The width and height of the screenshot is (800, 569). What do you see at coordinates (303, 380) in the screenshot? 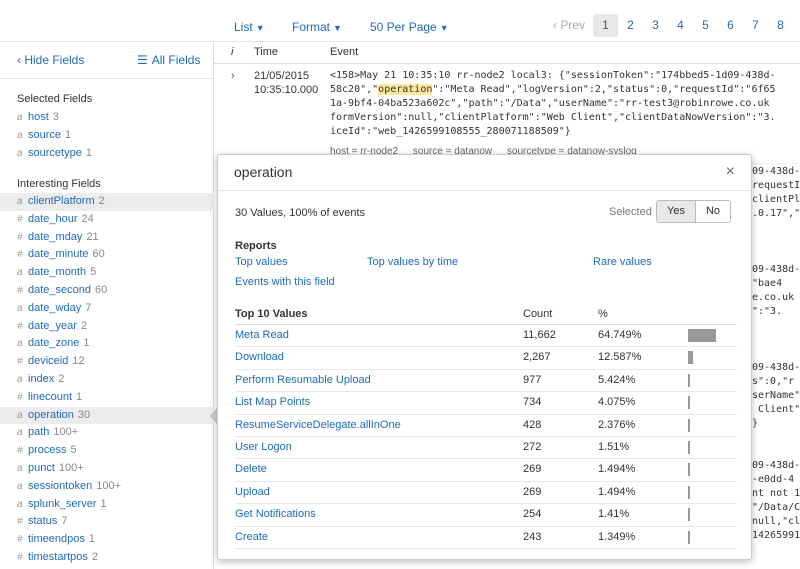
I see `value-name-link: Perform Resumable Upload` at bounding box center [303, 380].